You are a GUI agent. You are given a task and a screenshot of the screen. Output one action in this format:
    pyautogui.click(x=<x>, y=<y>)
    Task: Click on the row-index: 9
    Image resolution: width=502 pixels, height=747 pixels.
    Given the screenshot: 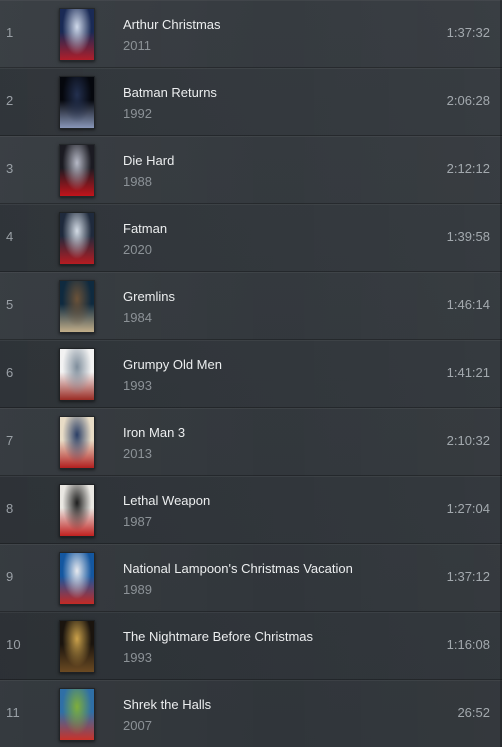 What is the action you would take?
    pyautogui.click(x=10, y=576)
    